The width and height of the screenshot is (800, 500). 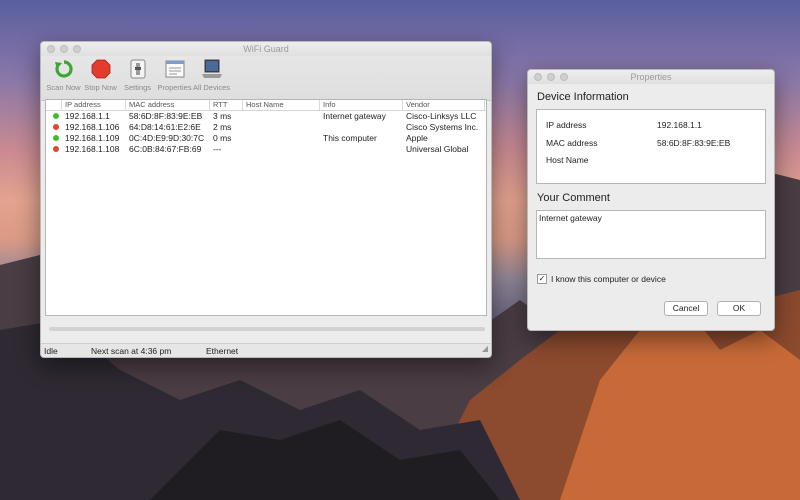 What do you see at coordinates (485, 349) in the screenshot?
I see `resize-grip-icon: ◢` at bounding box center [485, 349].